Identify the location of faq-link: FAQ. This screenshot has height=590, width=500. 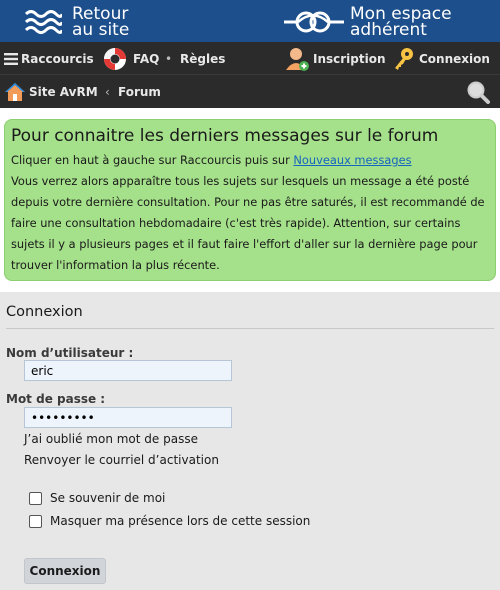
(129, 58).